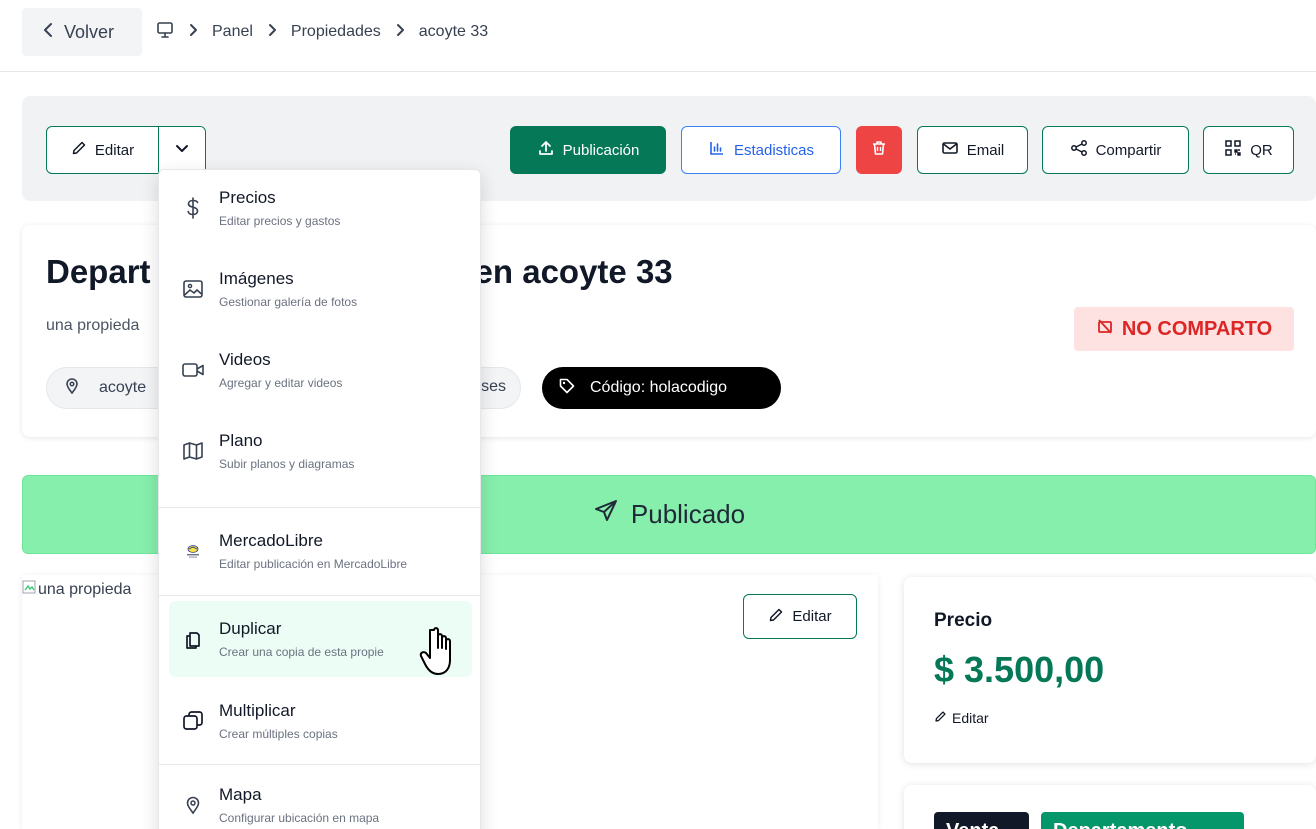 The height and width of the screenshot is (829, 1316). I want to click on operation-badge: Venta, so click(981, 820).